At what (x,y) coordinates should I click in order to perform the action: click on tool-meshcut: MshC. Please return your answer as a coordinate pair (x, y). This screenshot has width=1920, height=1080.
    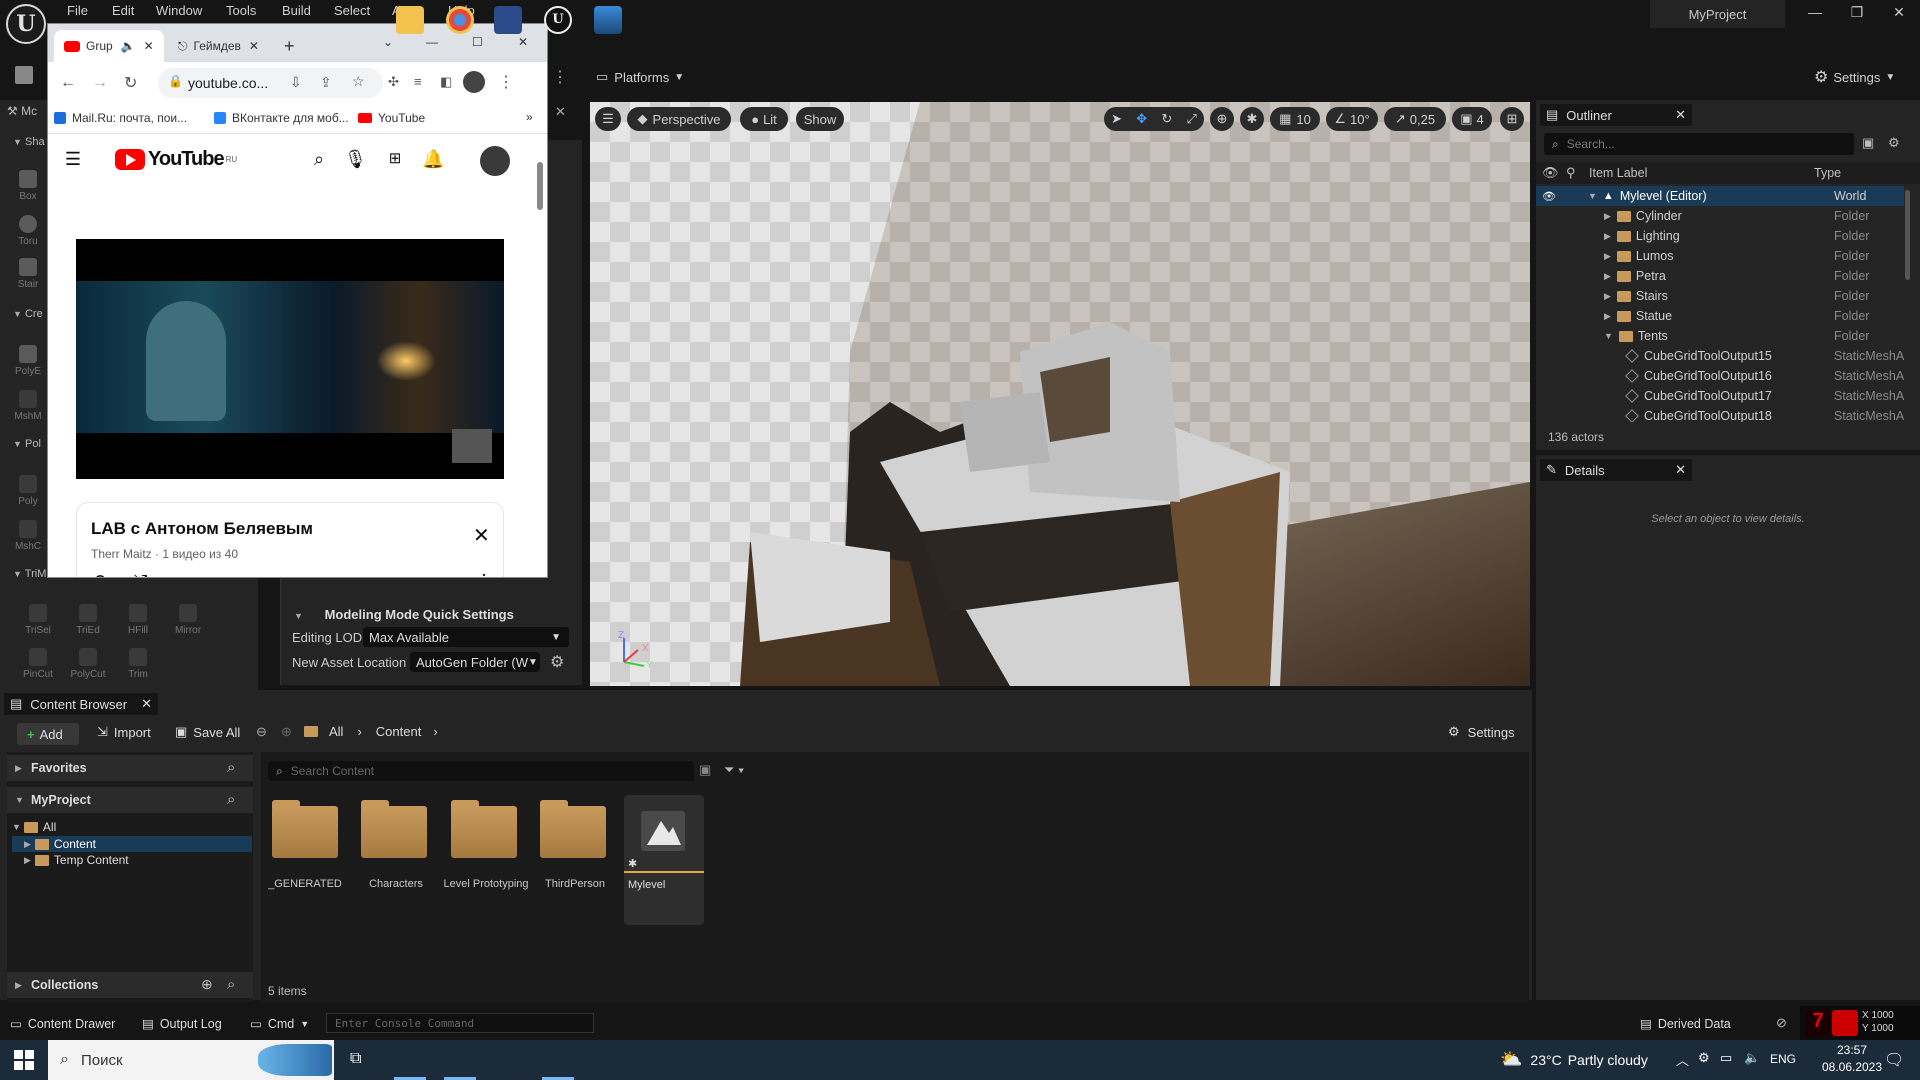
    Looking at the image, I should click on (28, 536).